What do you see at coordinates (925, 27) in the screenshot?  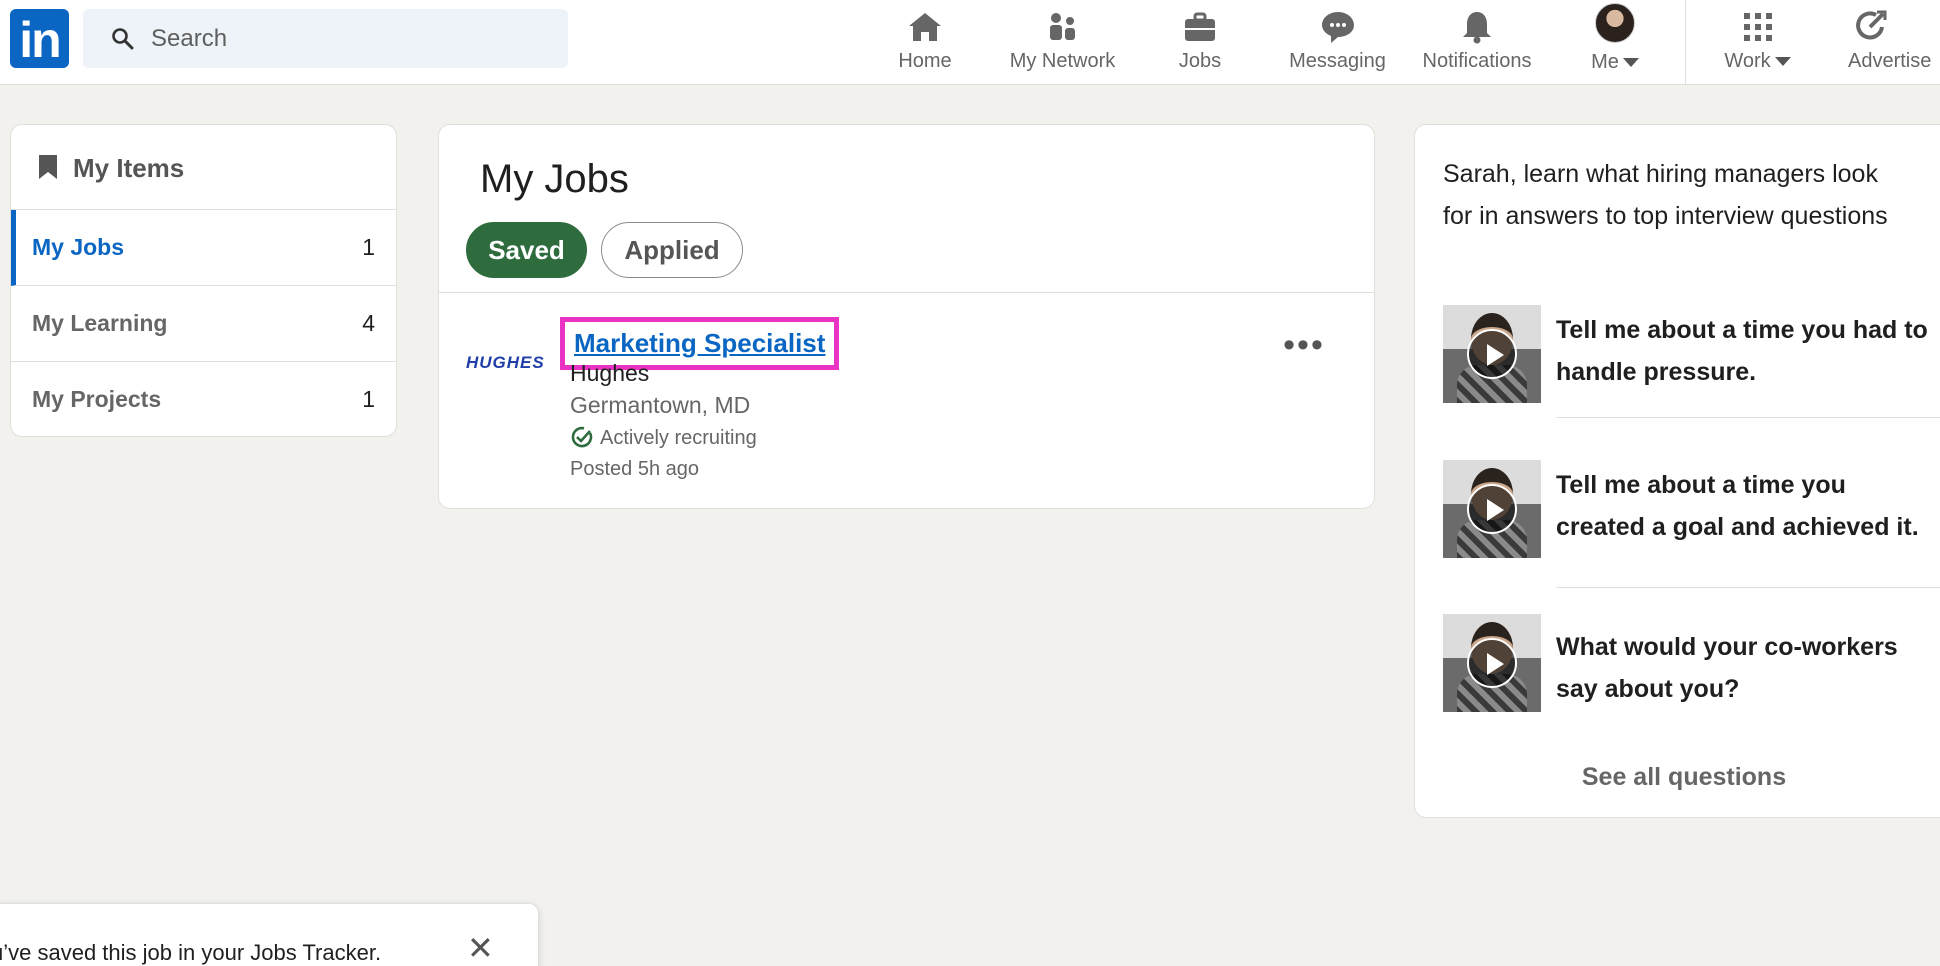 I see `home-icon` at bounding box center [925, 27].